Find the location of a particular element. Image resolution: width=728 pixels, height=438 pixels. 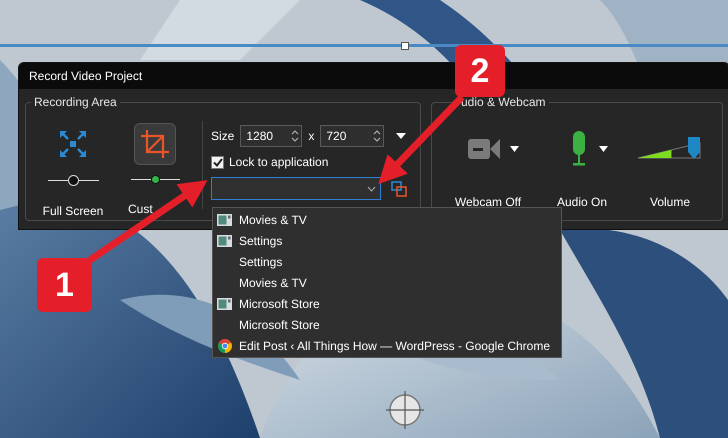

microphone-icon is located at coordinates (578, 149).